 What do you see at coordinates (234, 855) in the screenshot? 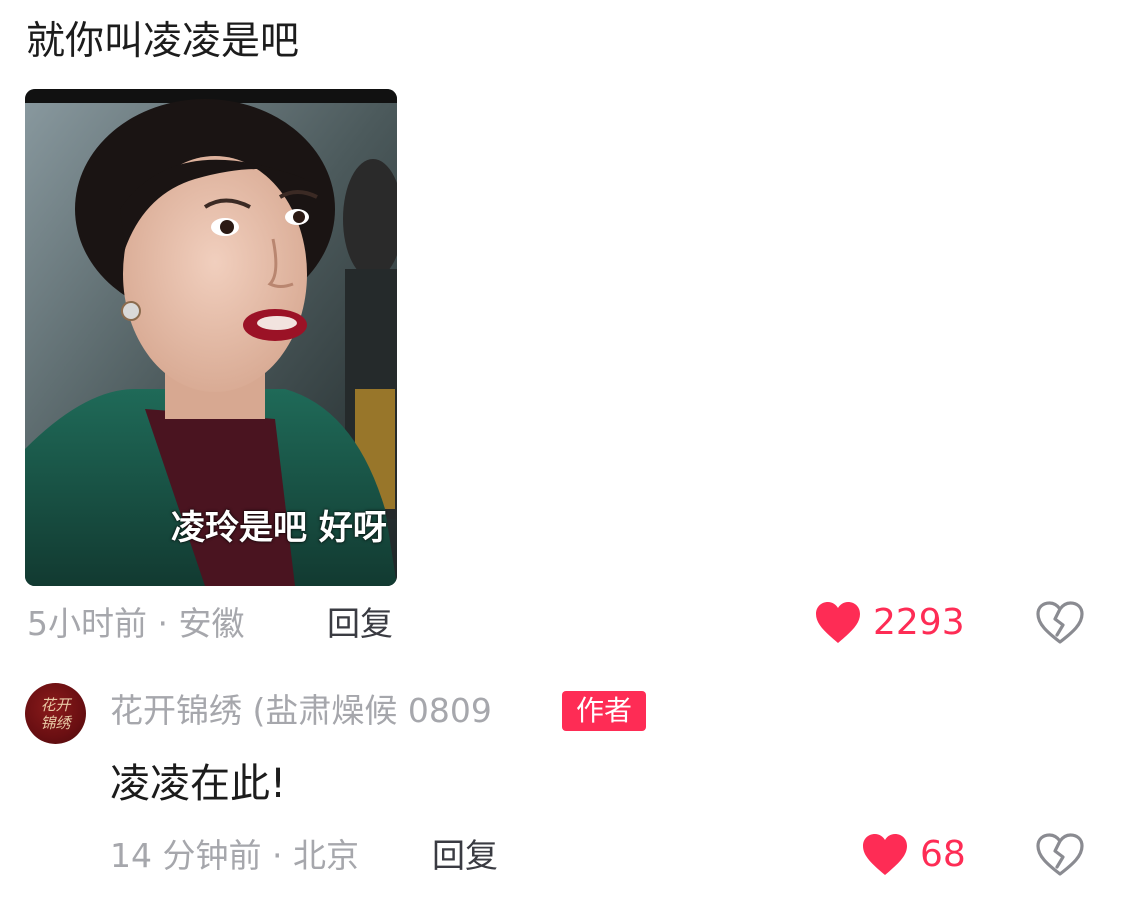
I see `reply-meta: 14 分钟前 · 北京` at bounding box center [234, 855].